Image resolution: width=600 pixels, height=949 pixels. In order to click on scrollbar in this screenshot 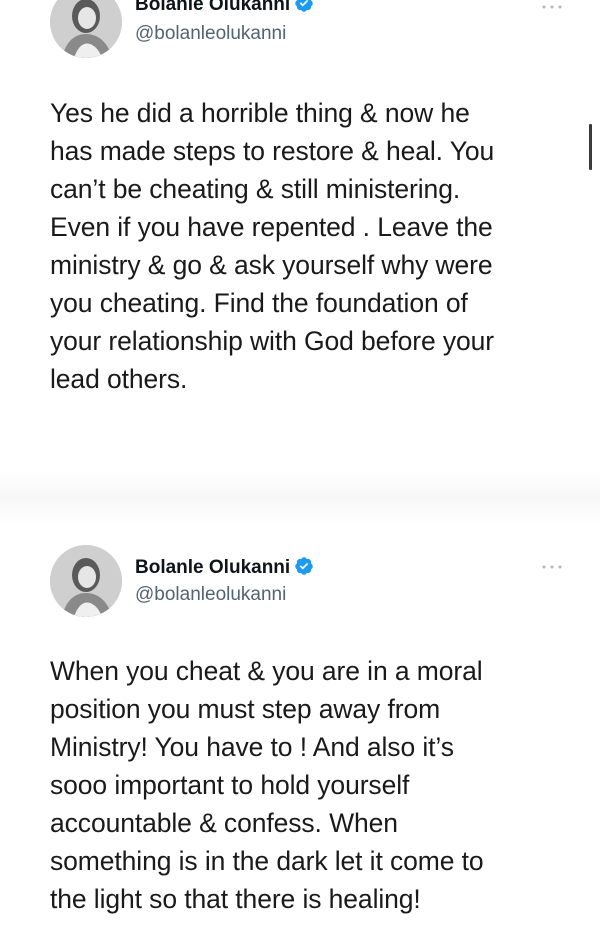, I will do `click(590, 147)`.